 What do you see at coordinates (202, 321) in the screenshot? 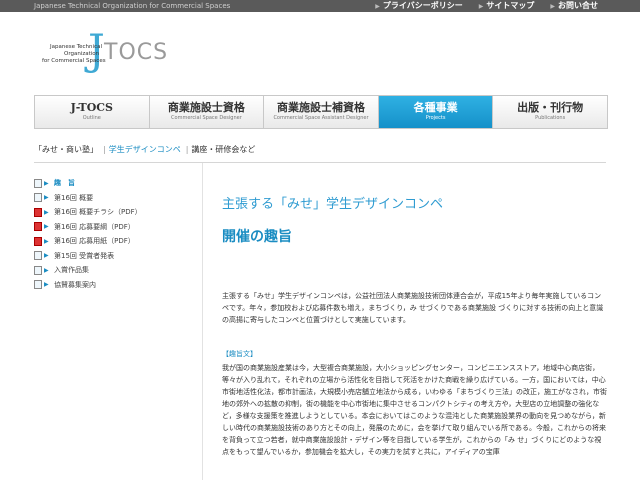
I see `column-divider` at bounding box center [202, 321].